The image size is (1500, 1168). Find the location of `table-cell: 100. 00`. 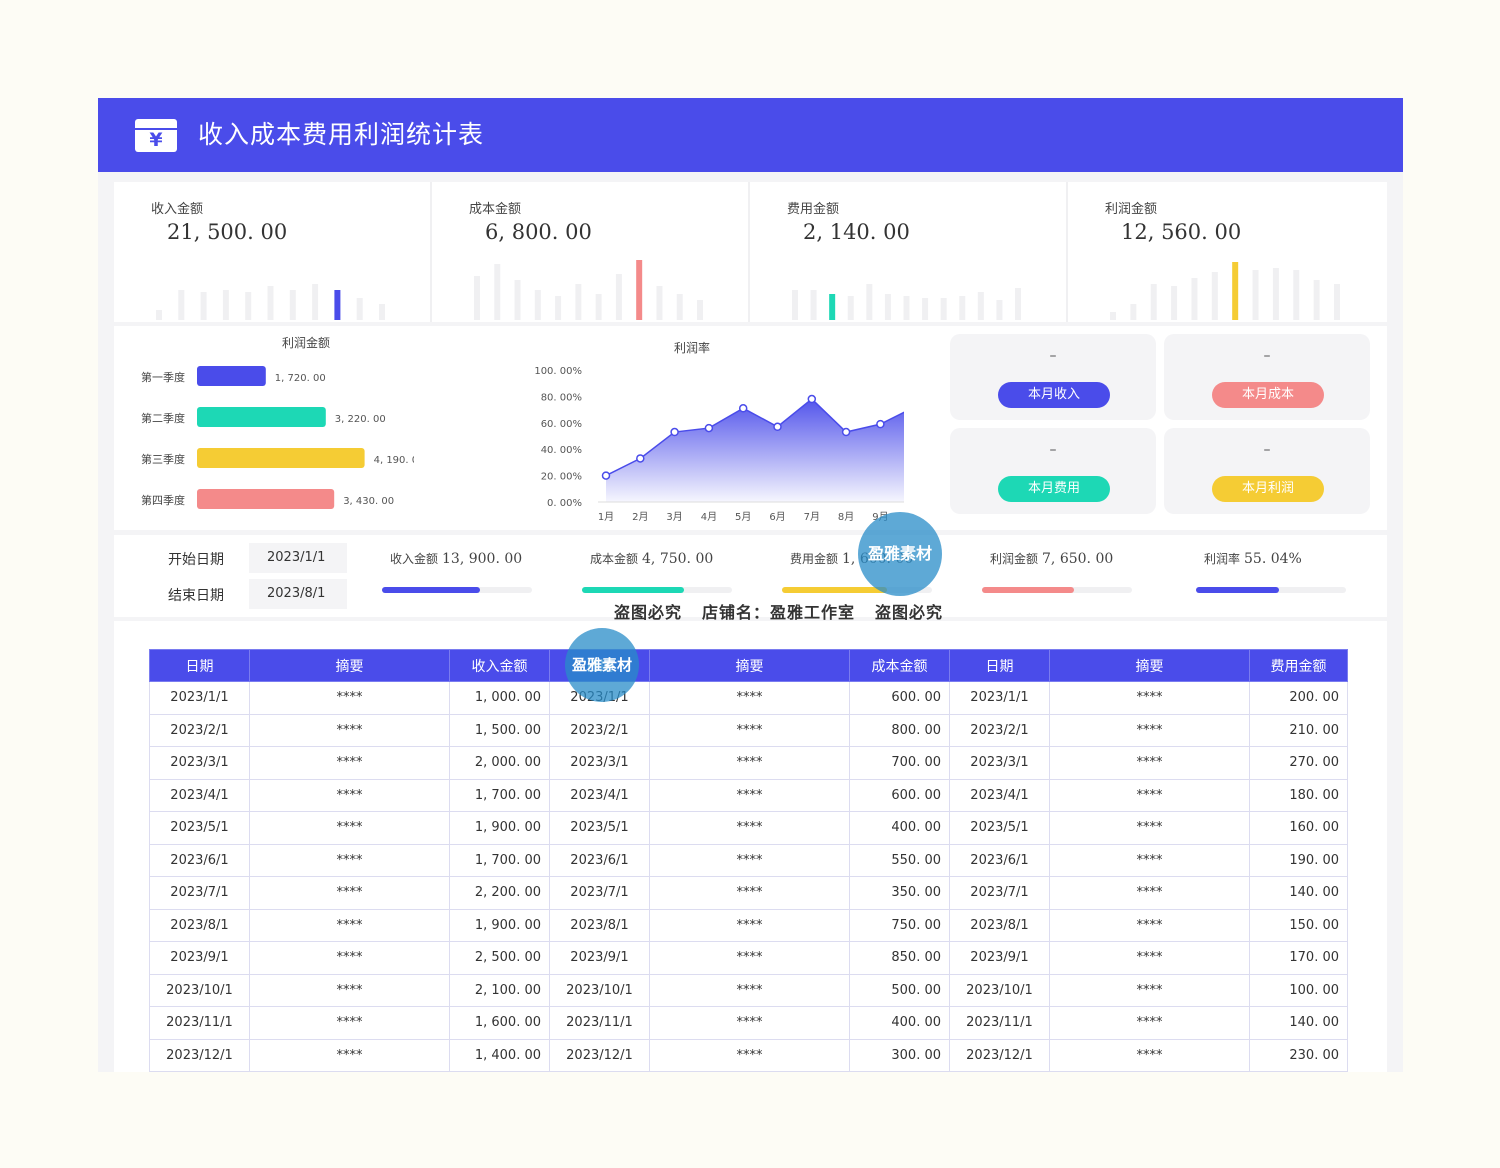

table-cell: 100. 00 is located at coordinates (1298, 990).